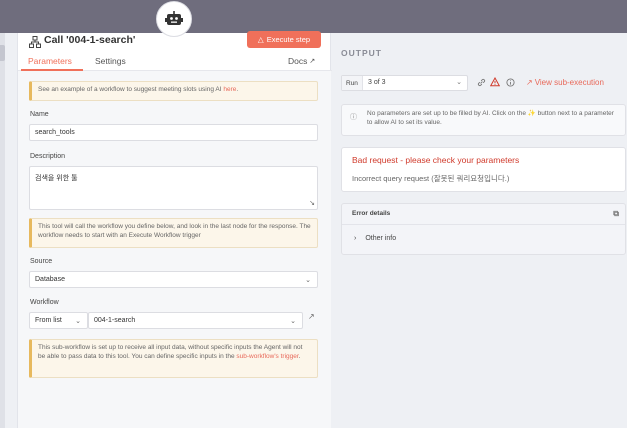 The image size is (627, 428). Describe the element at coordinates (352, 83) in the screenshot. I see `run-label: Run` at that location.